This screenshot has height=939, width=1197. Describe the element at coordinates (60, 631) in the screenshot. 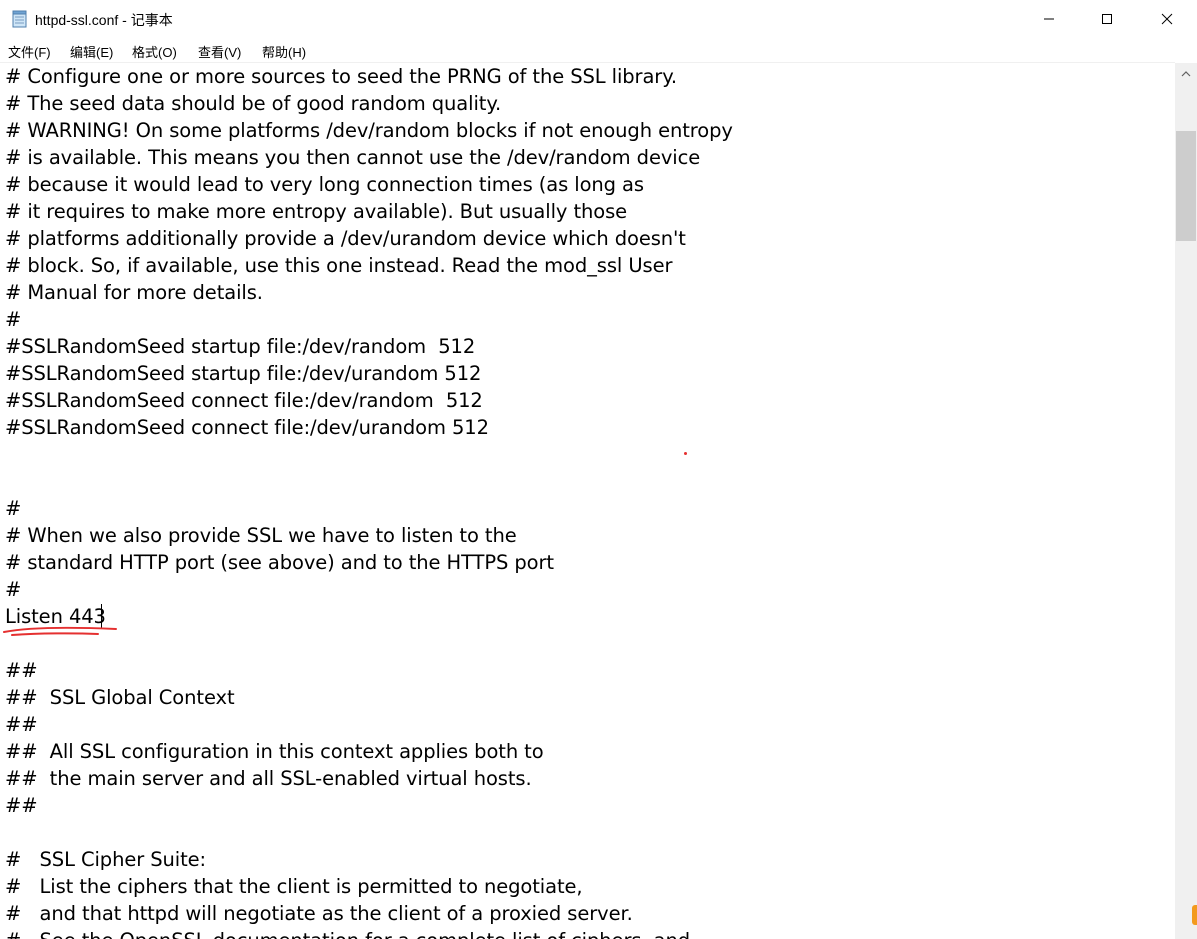

I see `annotation-underline` at that location.